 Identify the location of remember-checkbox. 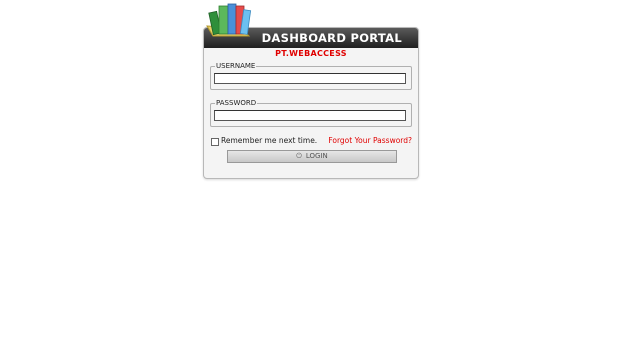
(215, 142).